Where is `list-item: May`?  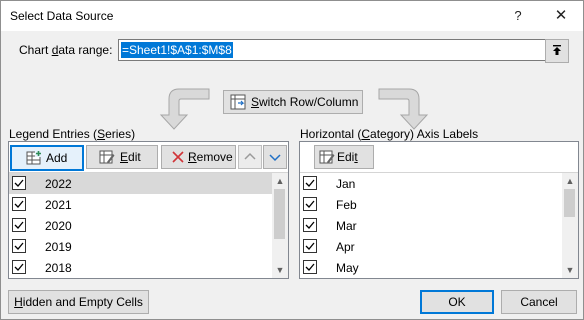
list-item: May is located at coordinates (431, 267).